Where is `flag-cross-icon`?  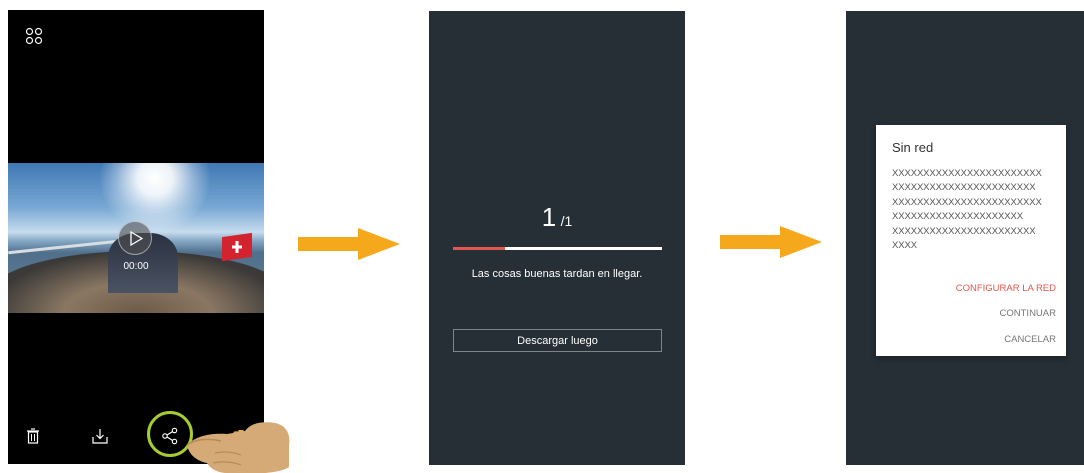 flag-cross-icon is located at coordinates (237, 247).